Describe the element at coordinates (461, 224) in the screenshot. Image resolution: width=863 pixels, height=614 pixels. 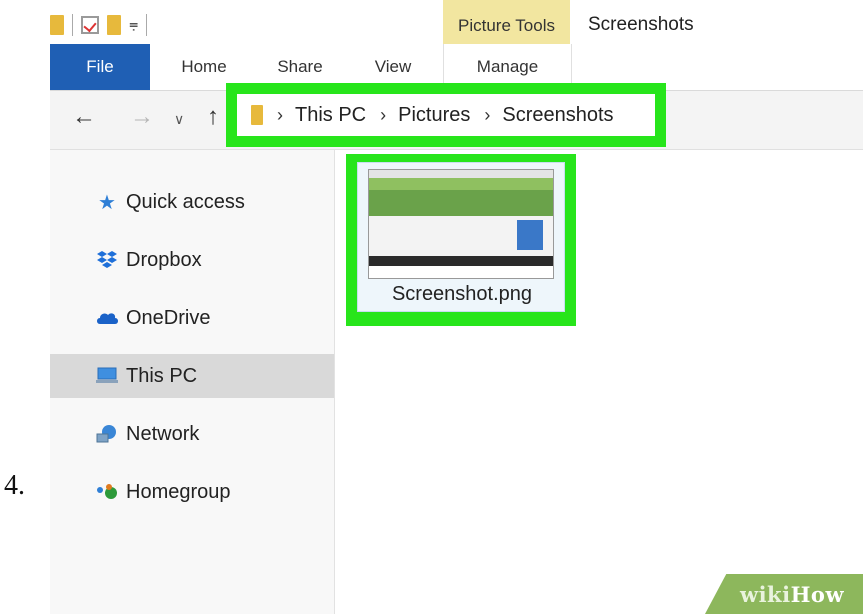
I see `image-thumbnail` at that location.